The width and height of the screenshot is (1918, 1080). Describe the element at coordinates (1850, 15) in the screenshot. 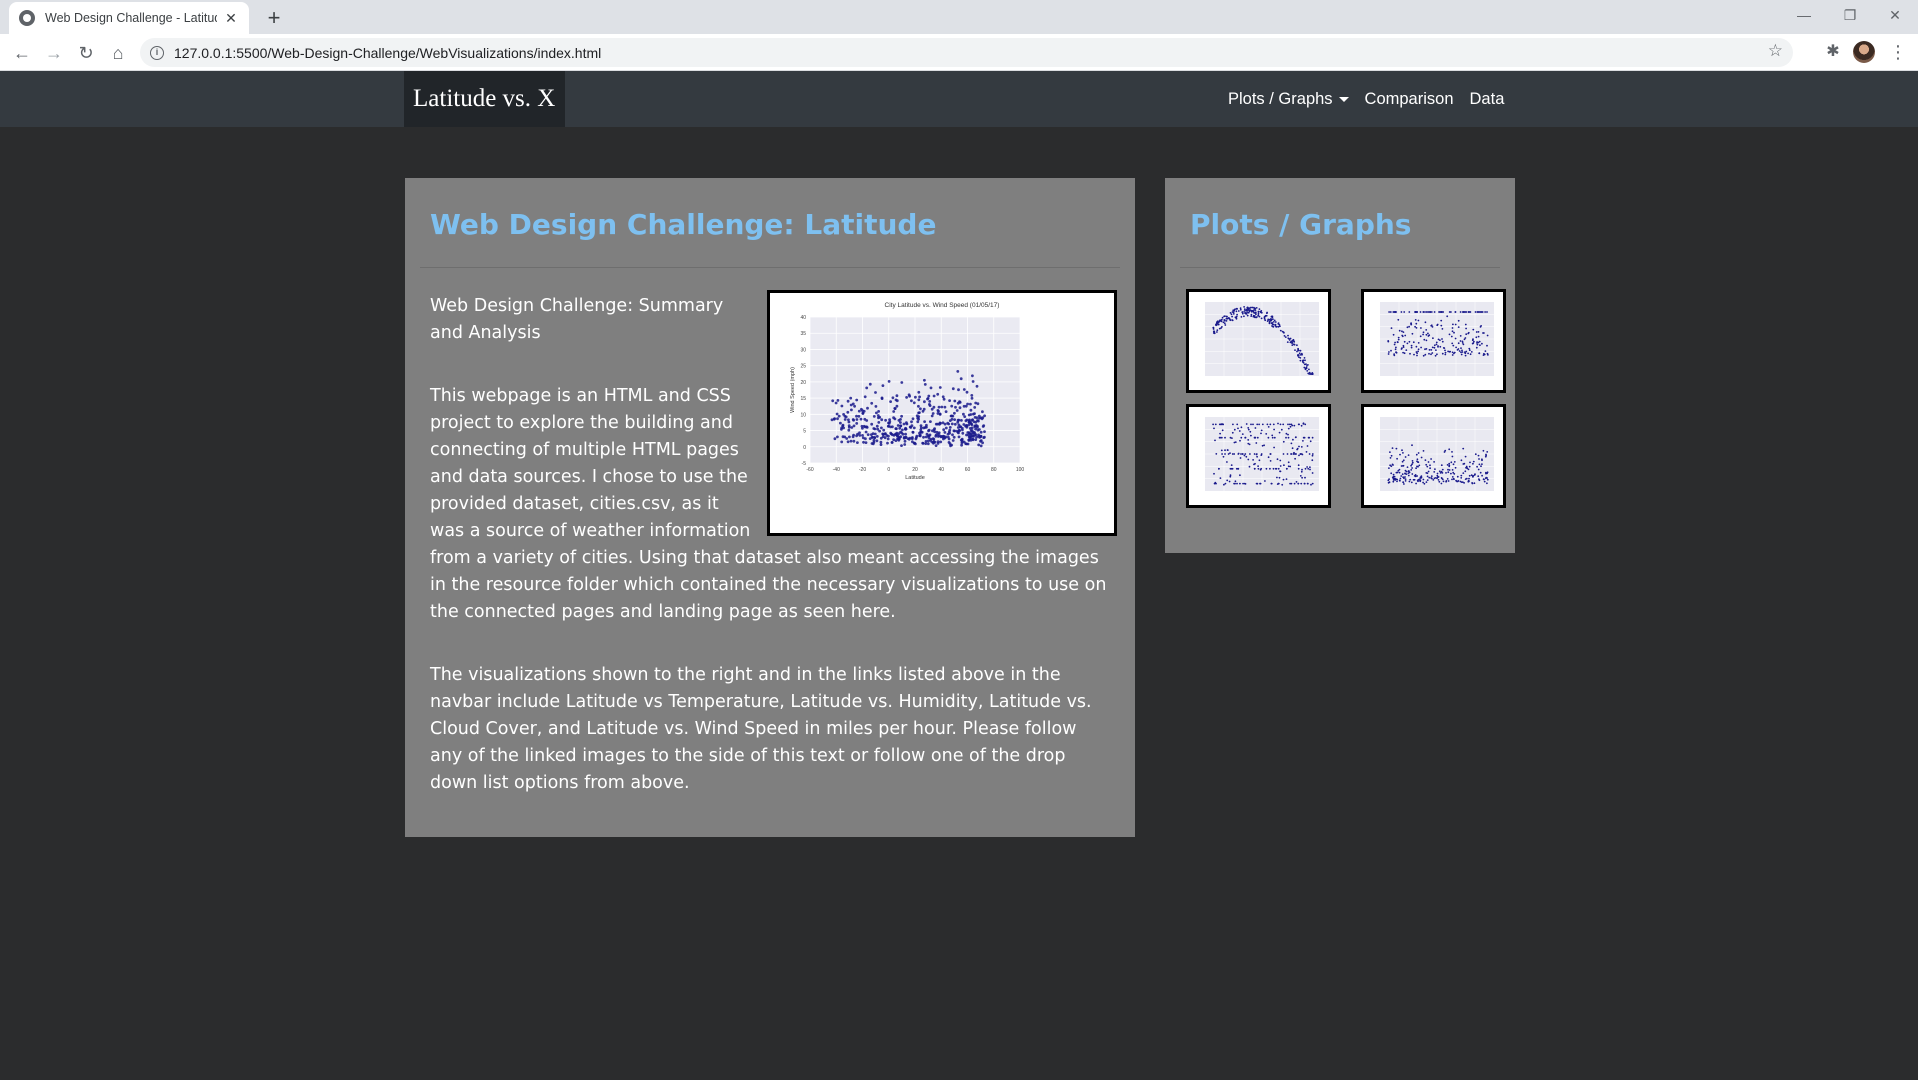

I see `restore-icon: ❐` at that location.